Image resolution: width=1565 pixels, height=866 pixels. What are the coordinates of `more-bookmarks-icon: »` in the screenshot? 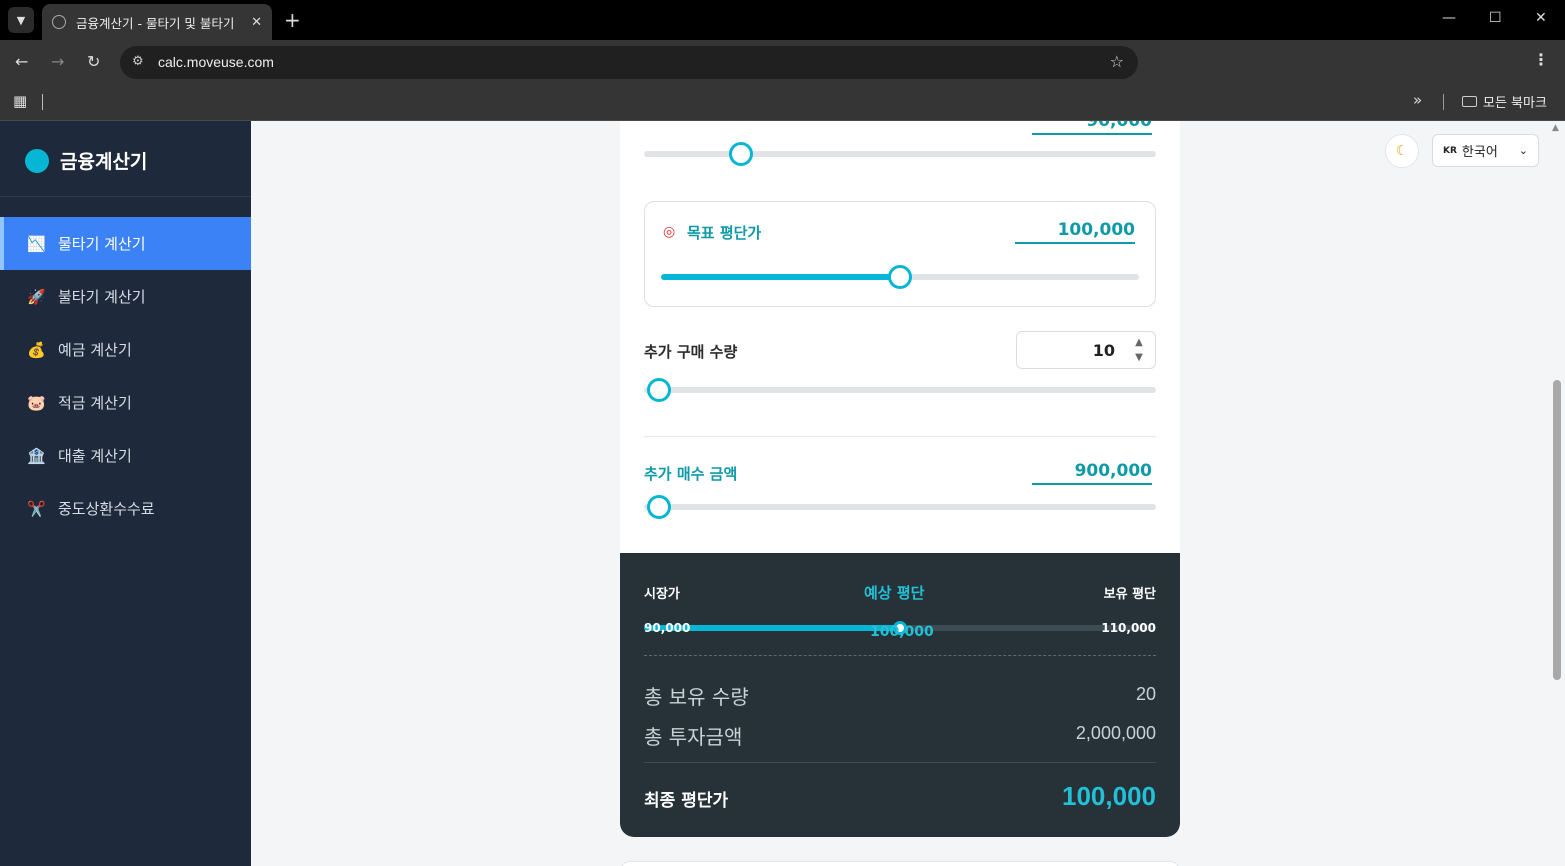 It's located at (1417, 100).